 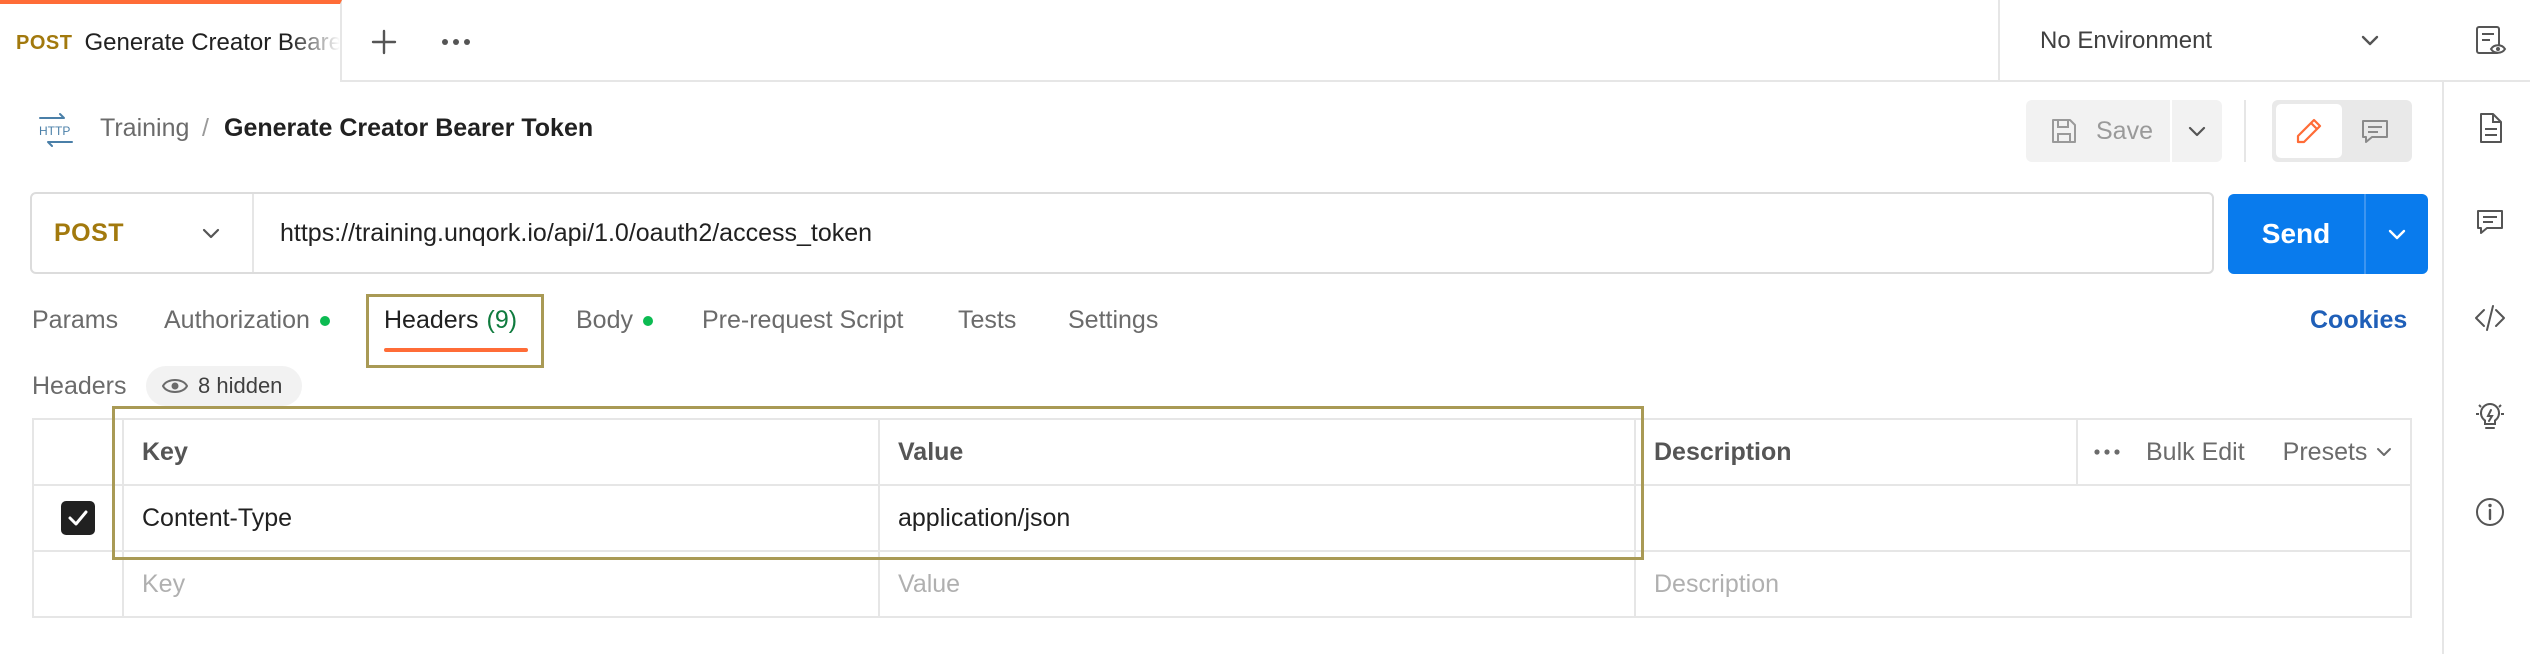 What do you see at coordinates (456, 350) in the screenshot?
I see `active-tab-indicator` at bounding box center [456, 350].